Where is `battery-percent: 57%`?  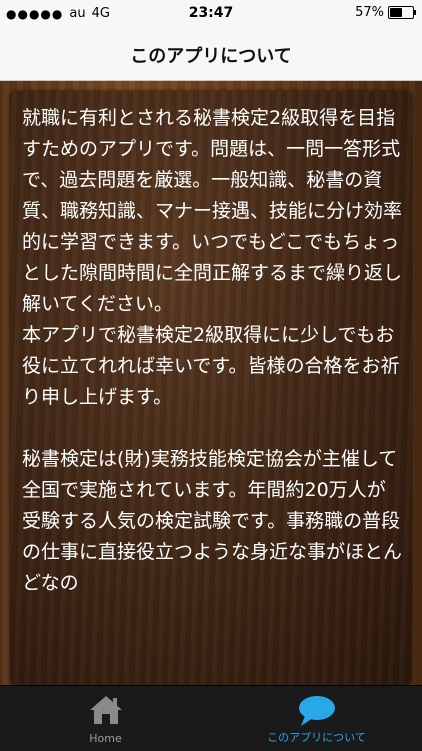
battery-percent: 57% is located at coordinates (369, 12).